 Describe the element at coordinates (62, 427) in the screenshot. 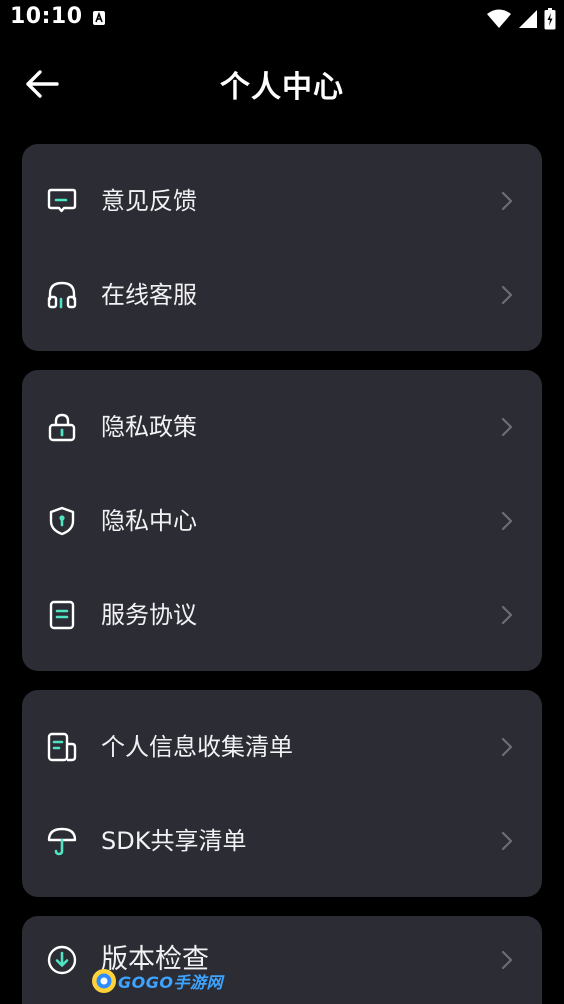

I see `lock-icon` at that location.